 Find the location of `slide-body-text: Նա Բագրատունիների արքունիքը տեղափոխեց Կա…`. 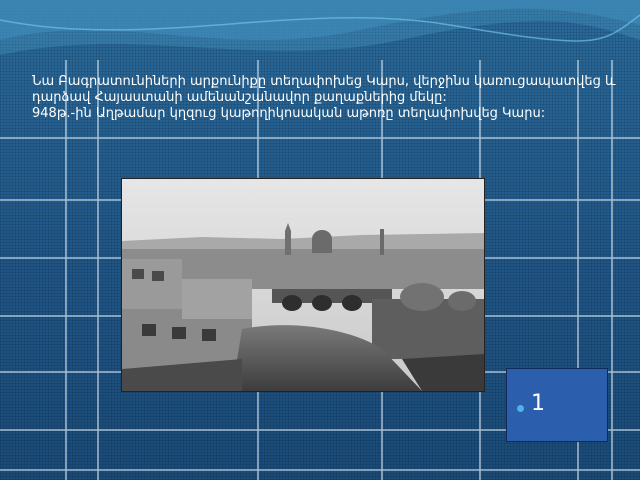

slide-body-text: Նա Բագրատունիների արքունիքը տեղափոխեց Կա… is located at coordinates (324, 97).